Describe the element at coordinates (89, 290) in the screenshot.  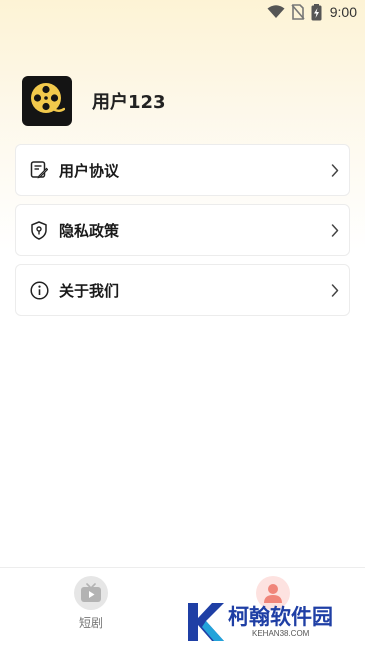
I see `menu-item-label: 关于我们` at that location.